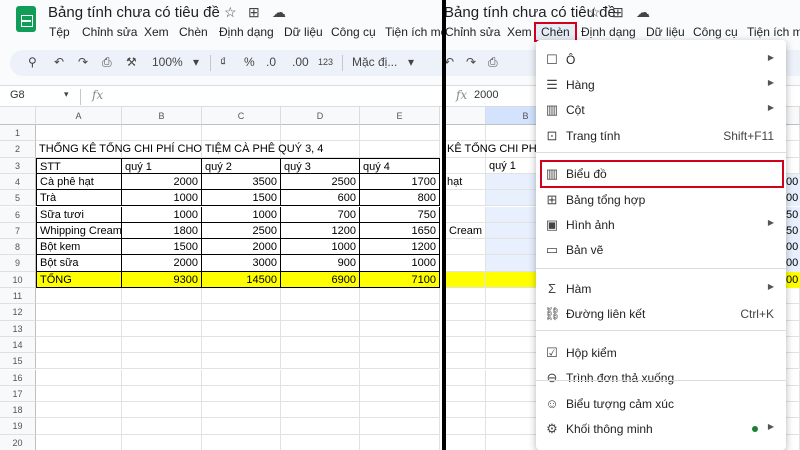 This screenshot has height=450, width=800. I want to click on chevron-down-icon: ▾, so click(411, 62).